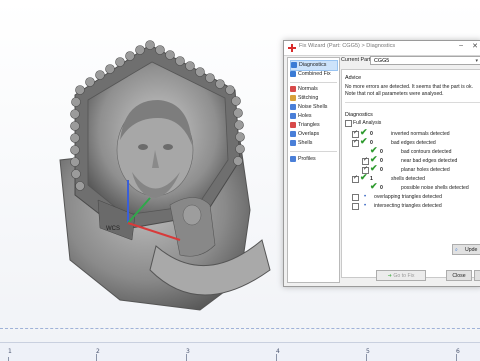  Describe the element at coordinates (411, 150) in the screenshot. I see `diag-row-bad-contours: ✔ 0 bad contours detected` at that location.